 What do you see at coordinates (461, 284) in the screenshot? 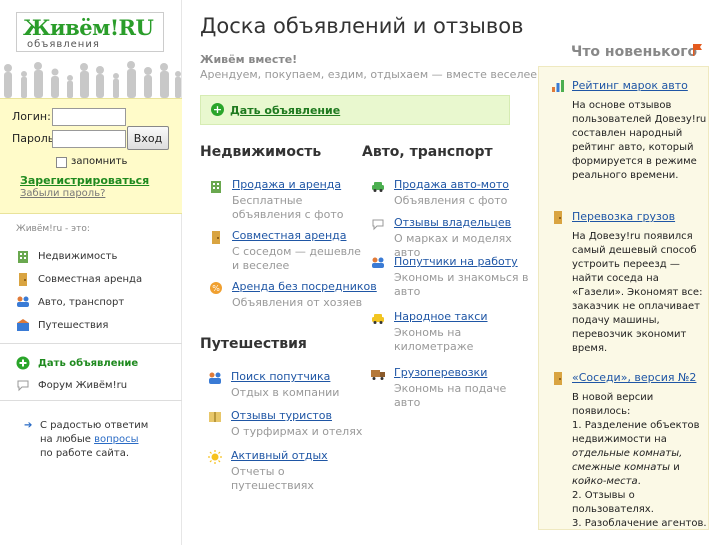
I see `entry-desc: Экономь и знакомься в авто` at bounding box center [461, 284].